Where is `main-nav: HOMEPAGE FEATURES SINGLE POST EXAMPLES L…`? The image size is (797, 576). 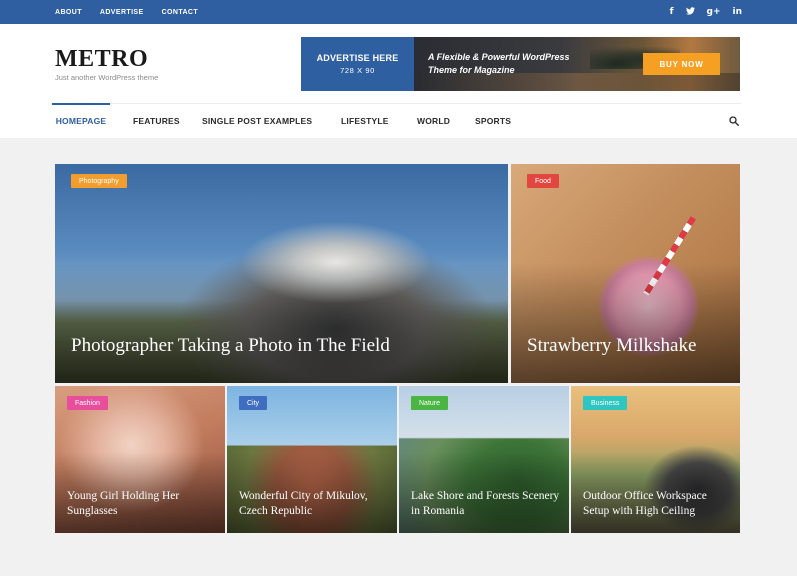 main-nav: HOMEPAGE FEATURES SINGLE POST EXAMPLES L… is located at coordinates (396, 120).